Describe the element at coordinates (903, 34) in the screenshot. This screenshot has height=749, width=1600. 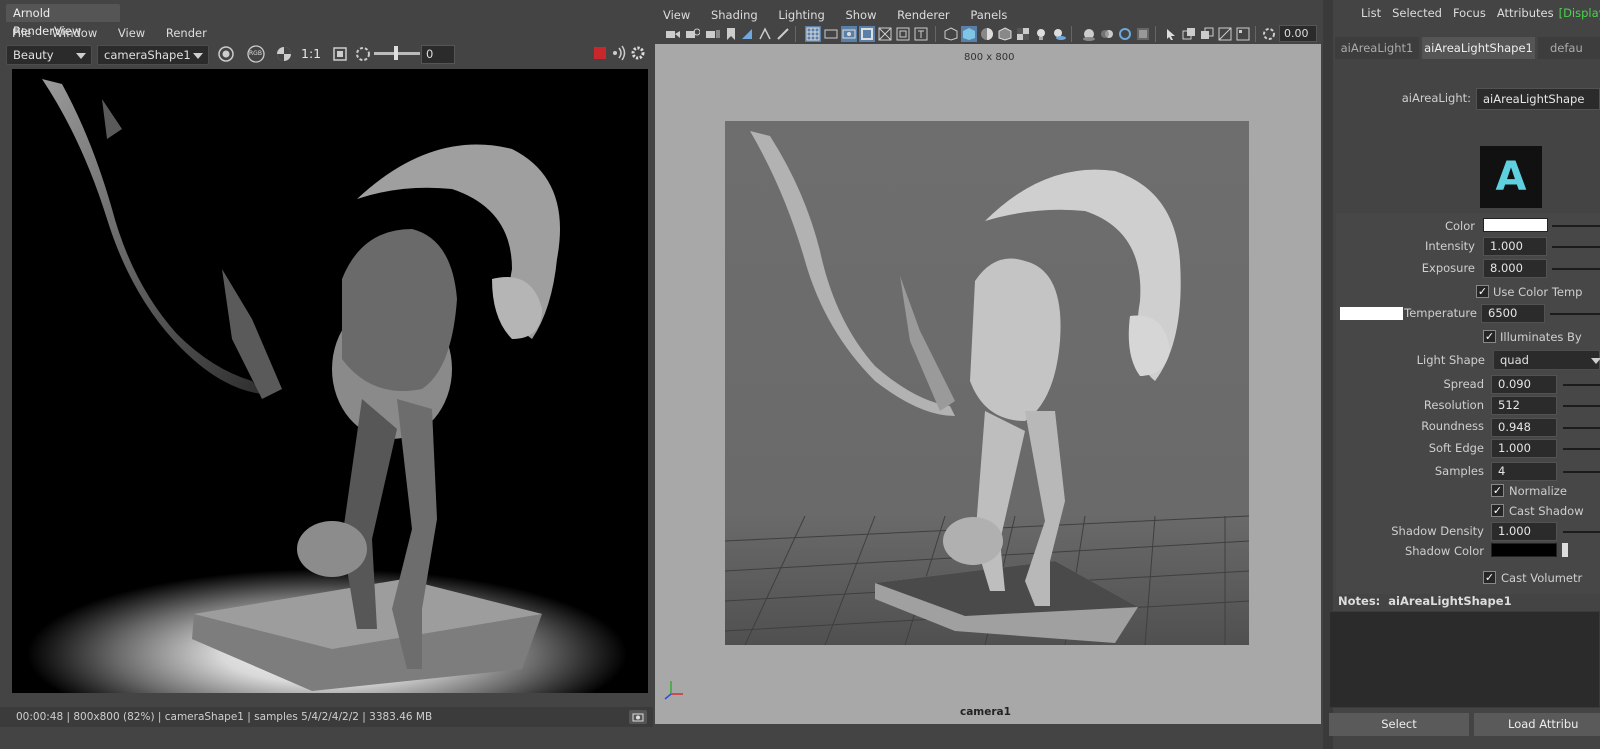
I see `safe-action-icon` at that location.